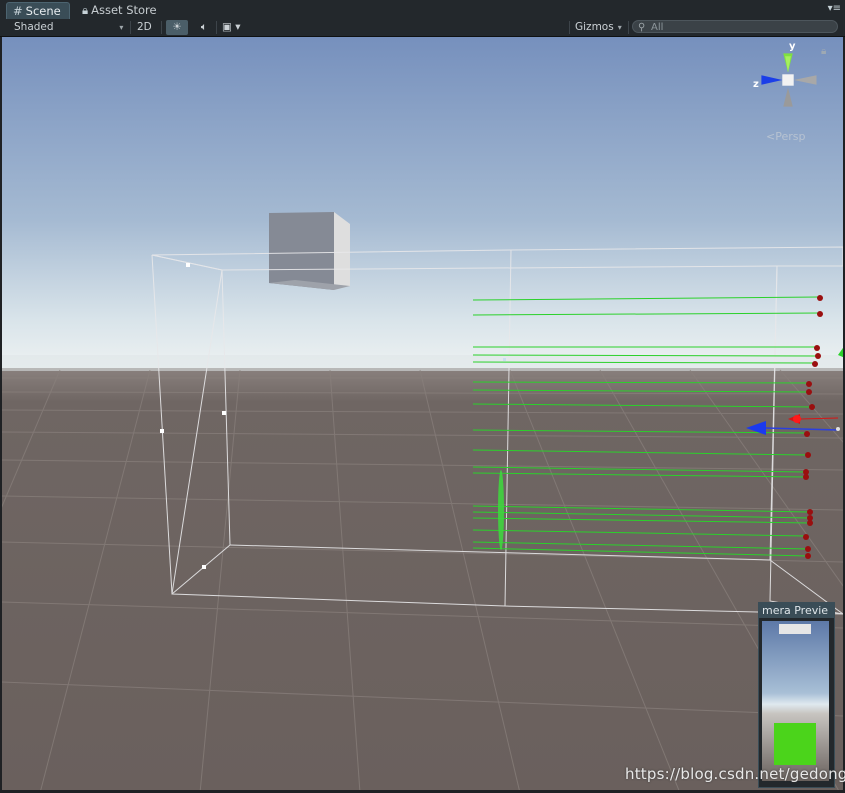  What do you see at coordinates (43, 11) in the screenshot?
I see `tab-scene-label: Scene` at bounding box center [43, 11].